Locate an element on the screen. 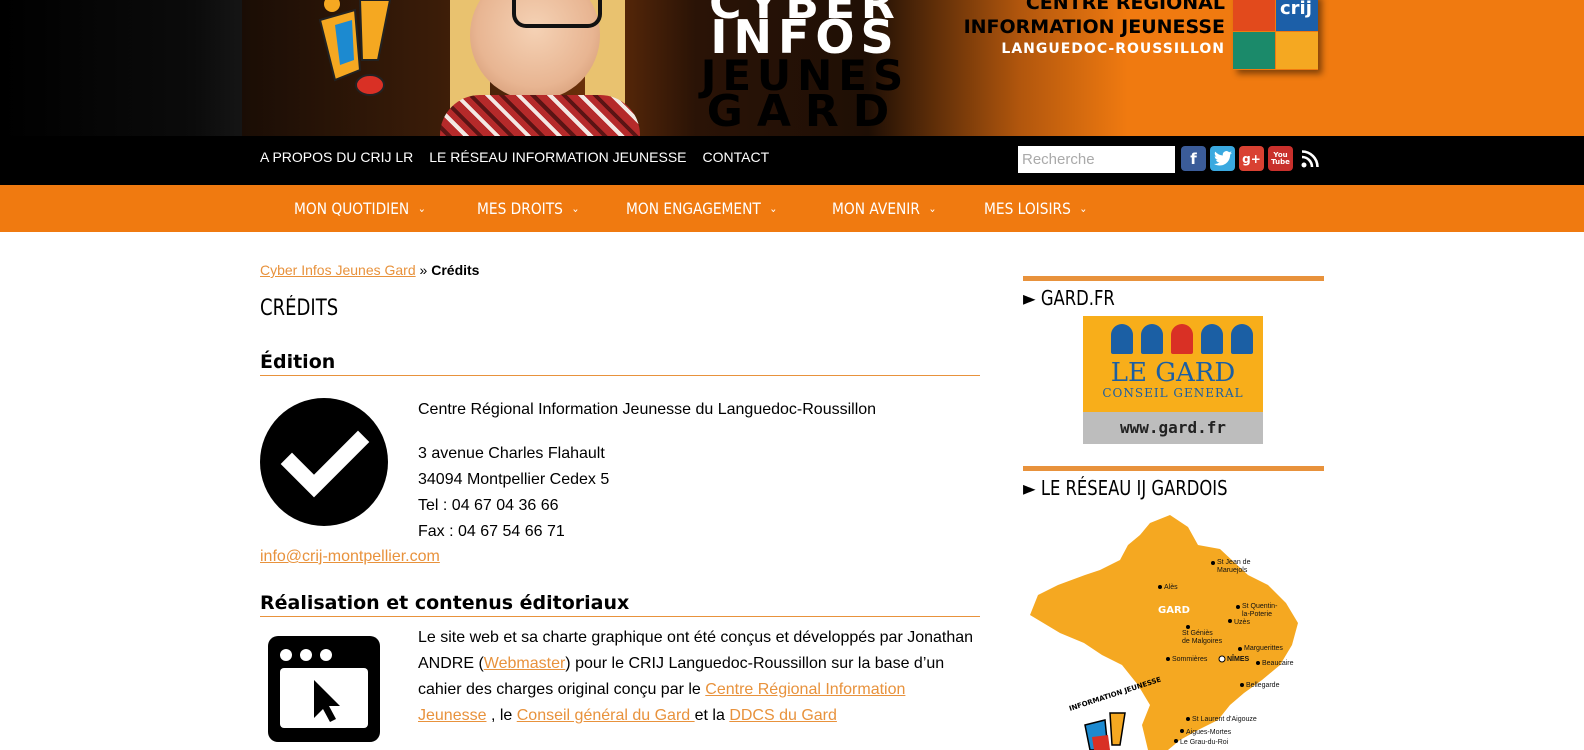 This screenshot has width=1584, height=750. crij-title-line-1: CENTRE RÉGIONAL is located at coordinates (1125, 7).